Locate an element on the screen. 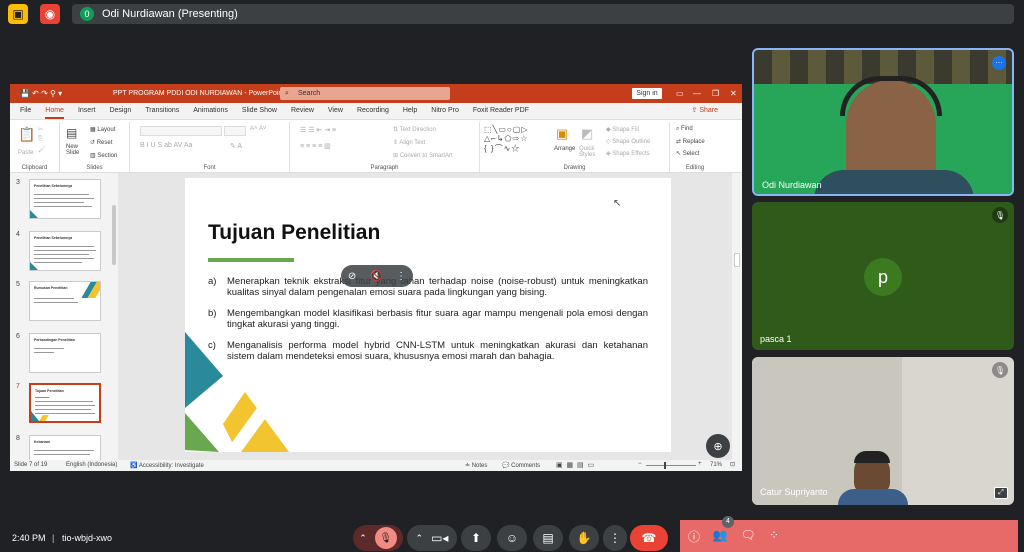 This screenshot has height=552, width=1024. quick-access-icons: 💾 ↶ ↷ ⚲ ▾ is located at coordinates (41, 93).